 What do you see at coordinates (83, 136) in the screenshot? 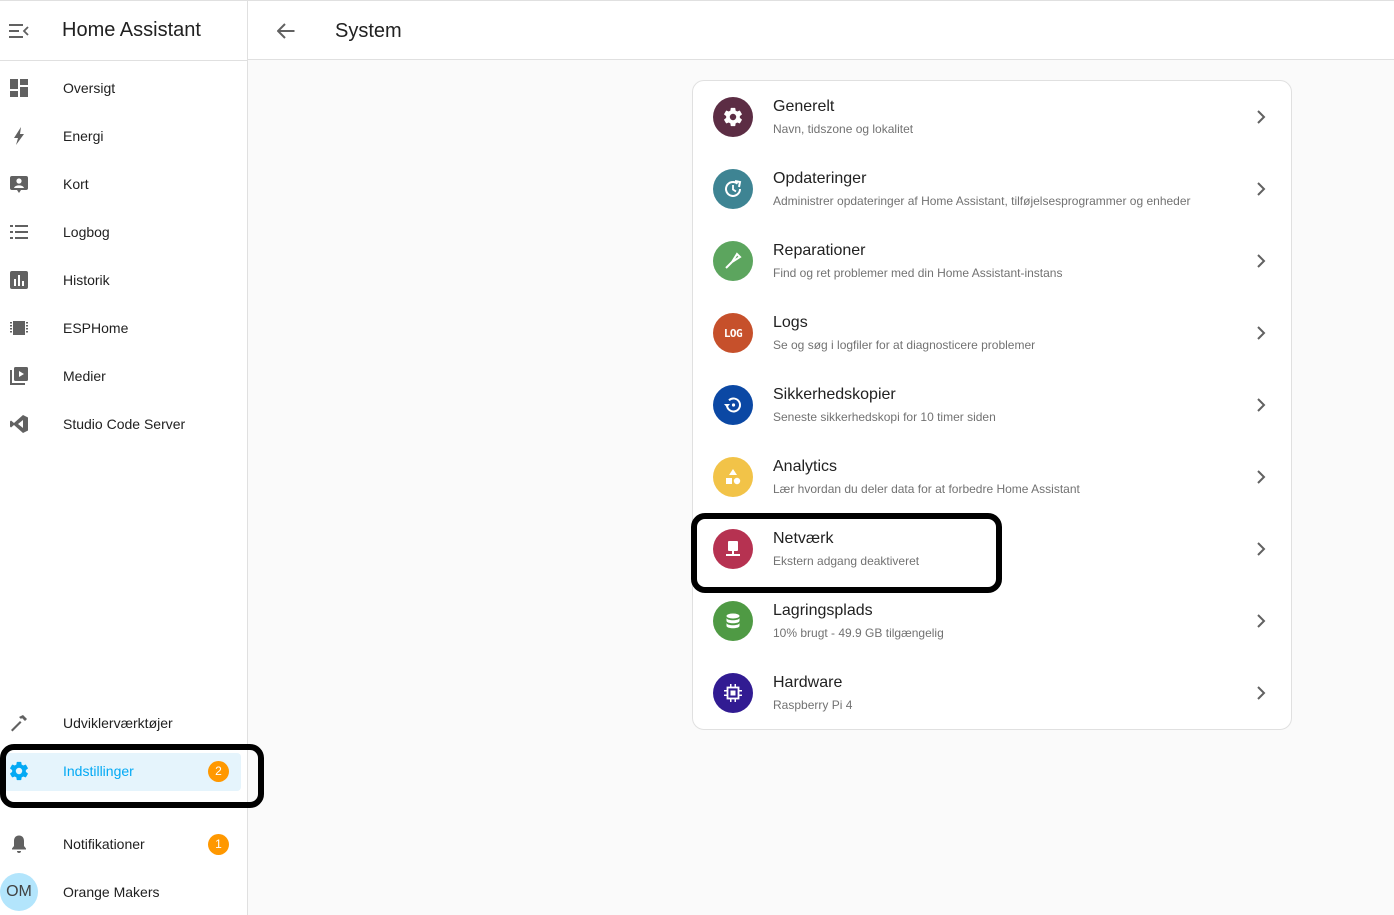
I see `sidebar-item-label: Energi` at bounding box center [83, 136].